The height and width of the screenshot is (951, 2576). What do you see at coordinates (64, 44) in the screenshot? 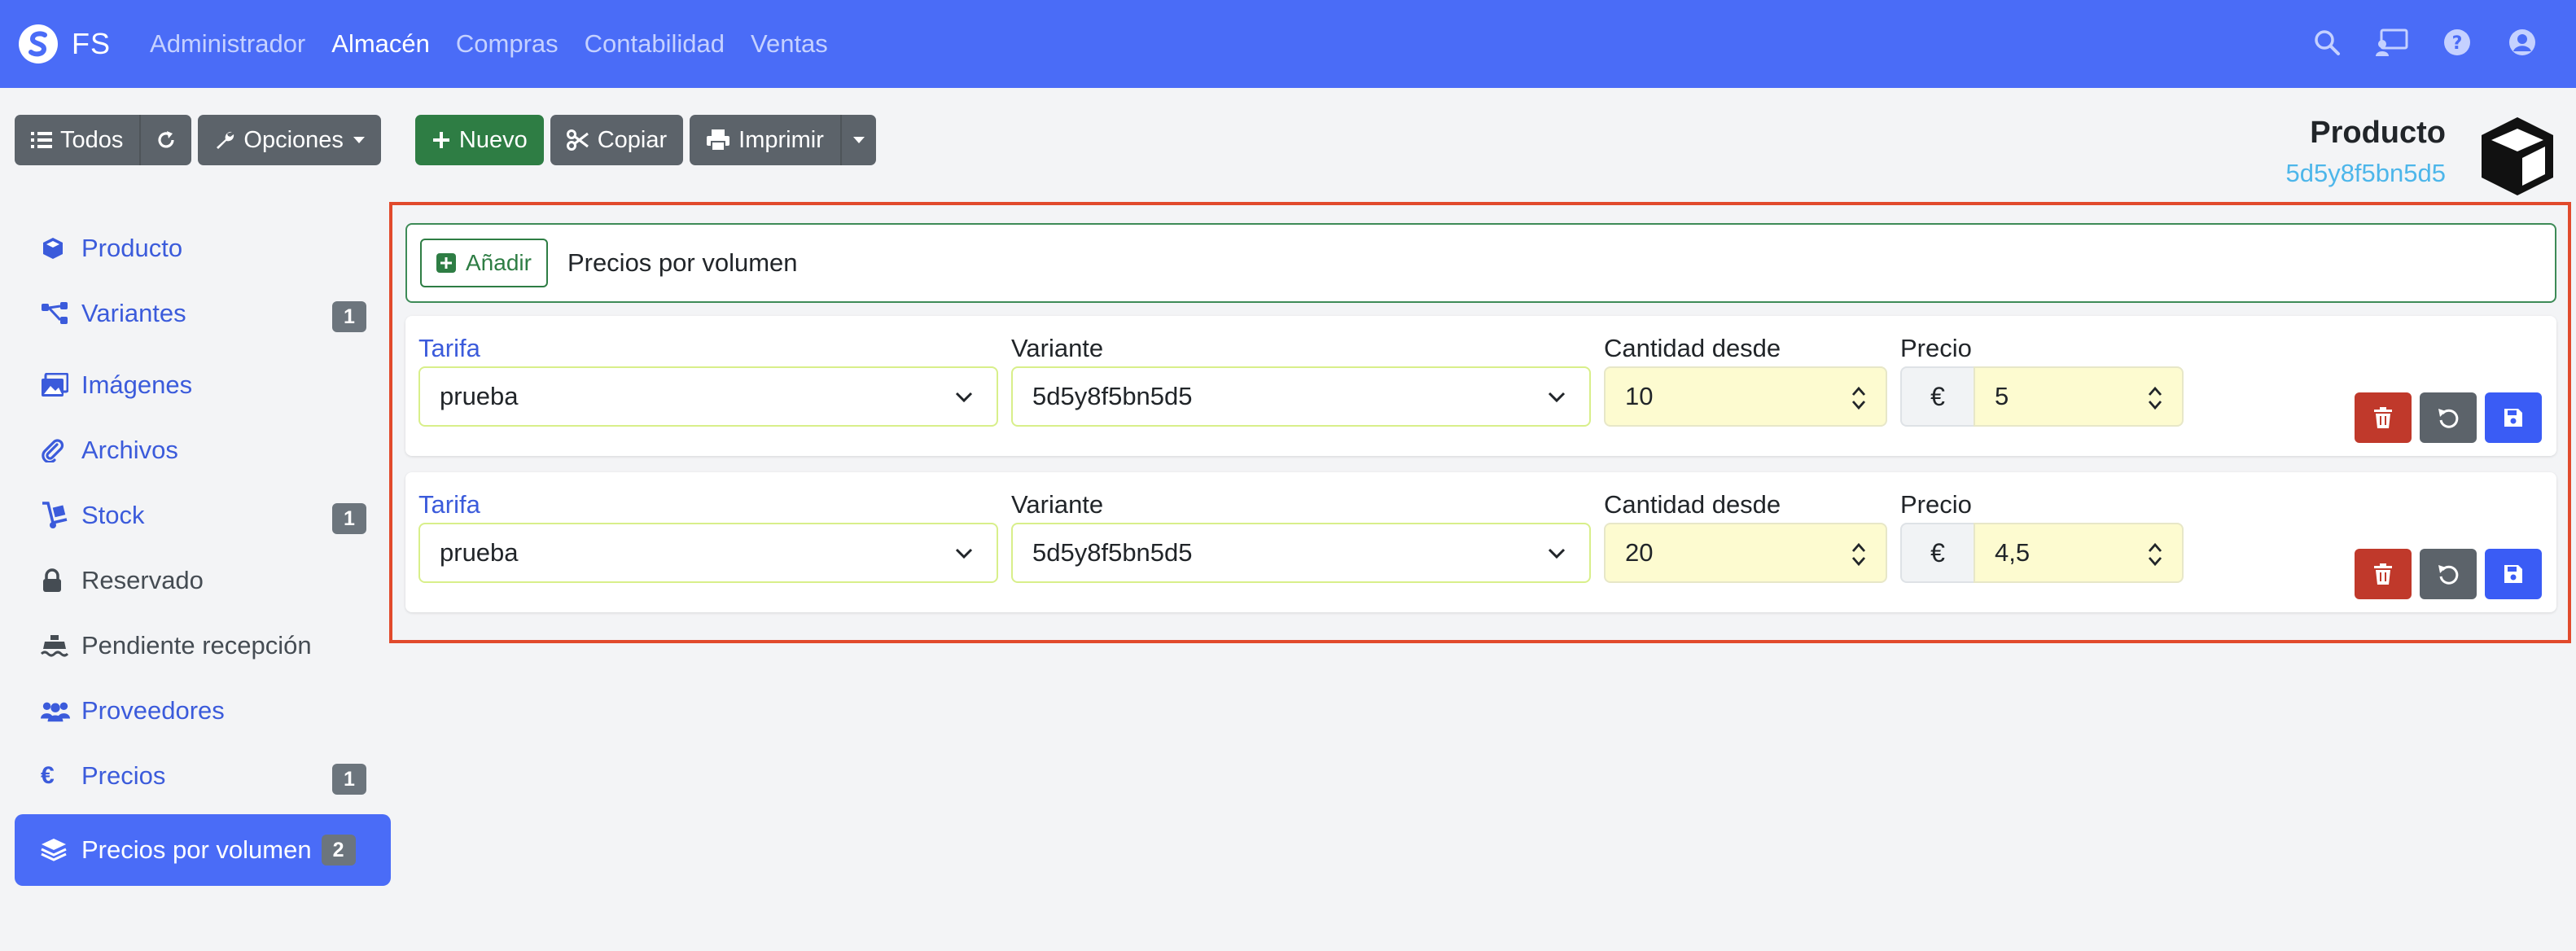
I see `brand: FS` at bounding box center [64, 44].